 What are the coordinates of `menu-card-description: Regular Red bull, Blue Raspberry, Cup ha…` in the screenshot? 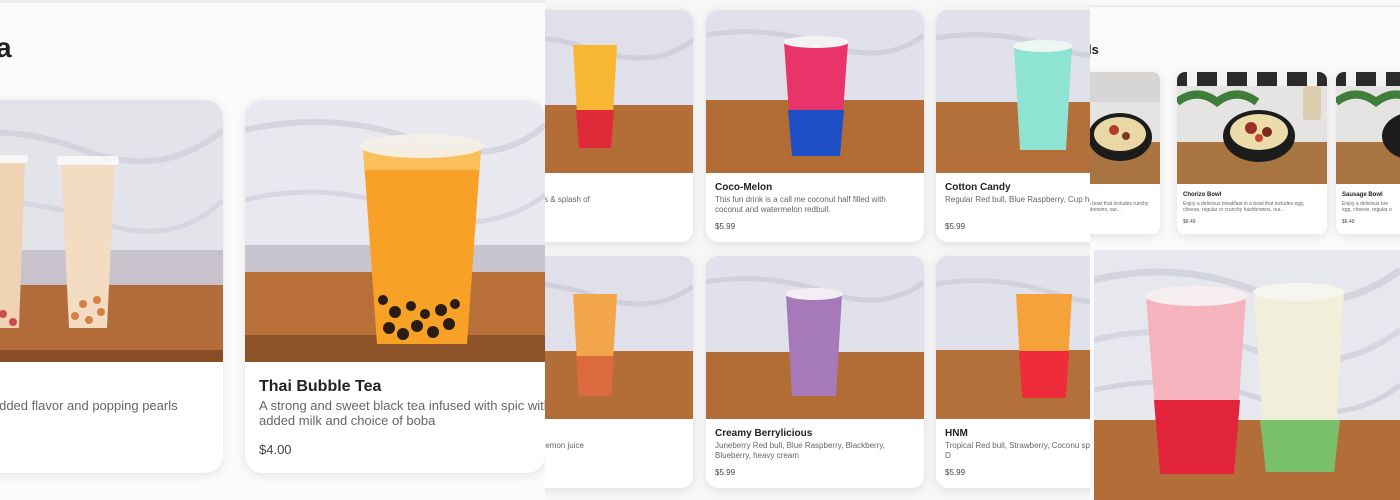 It's located at (1017, 199).